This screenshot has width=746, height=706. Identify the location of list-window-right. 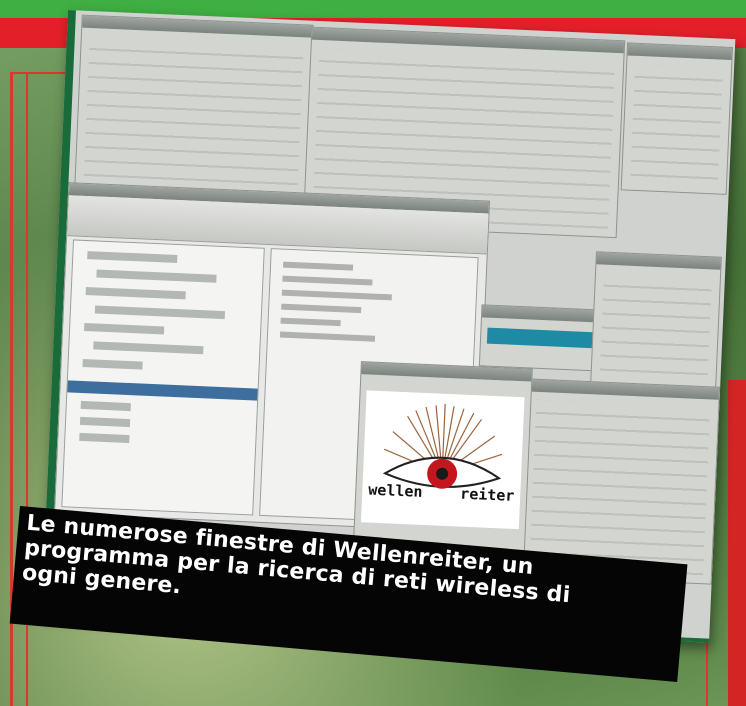
(677, 118).